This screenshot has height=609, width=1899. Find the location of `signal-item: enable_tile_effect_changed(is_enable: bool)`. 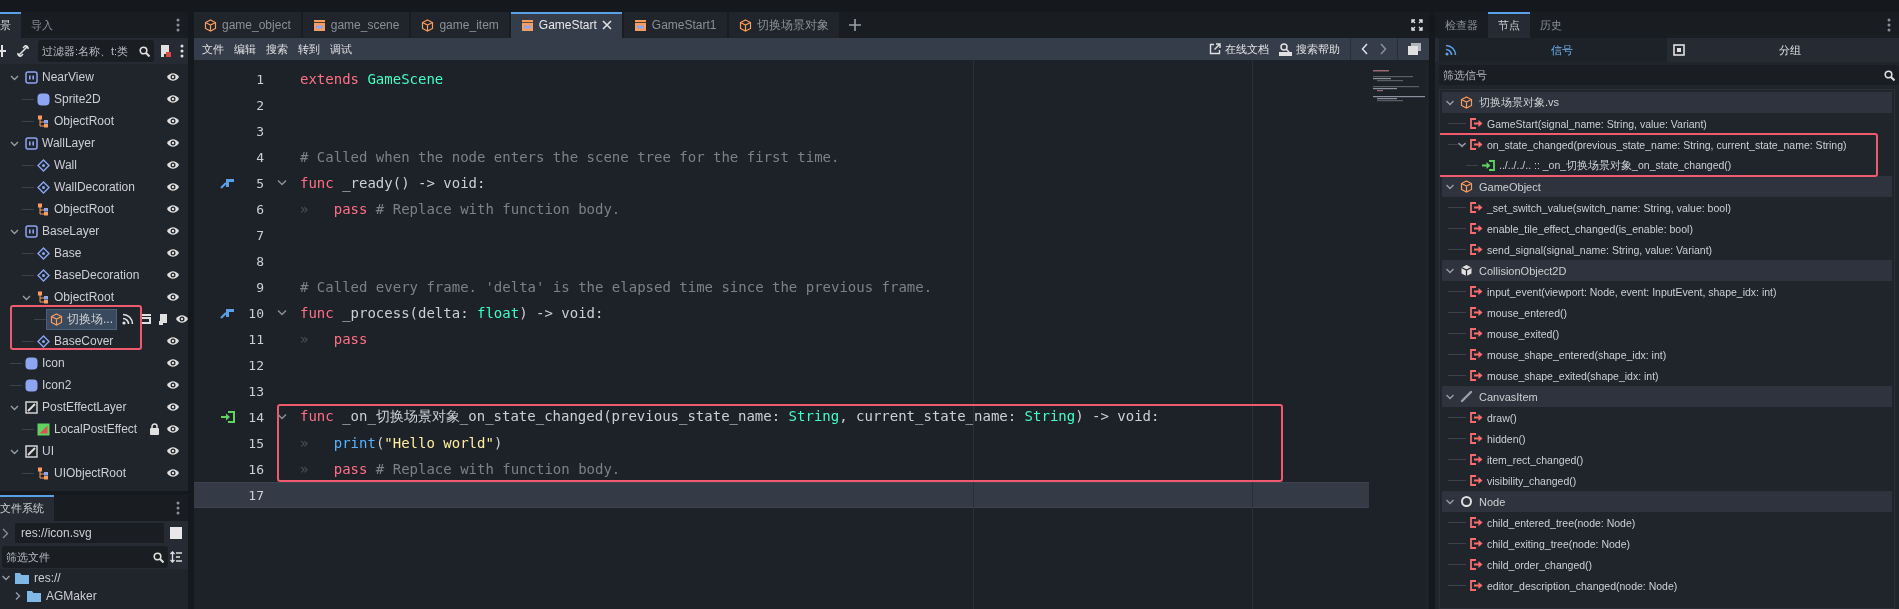

signal-item: enable_tile_effect_changed(is_enable: bool) is located at coordinates (1590, 228).